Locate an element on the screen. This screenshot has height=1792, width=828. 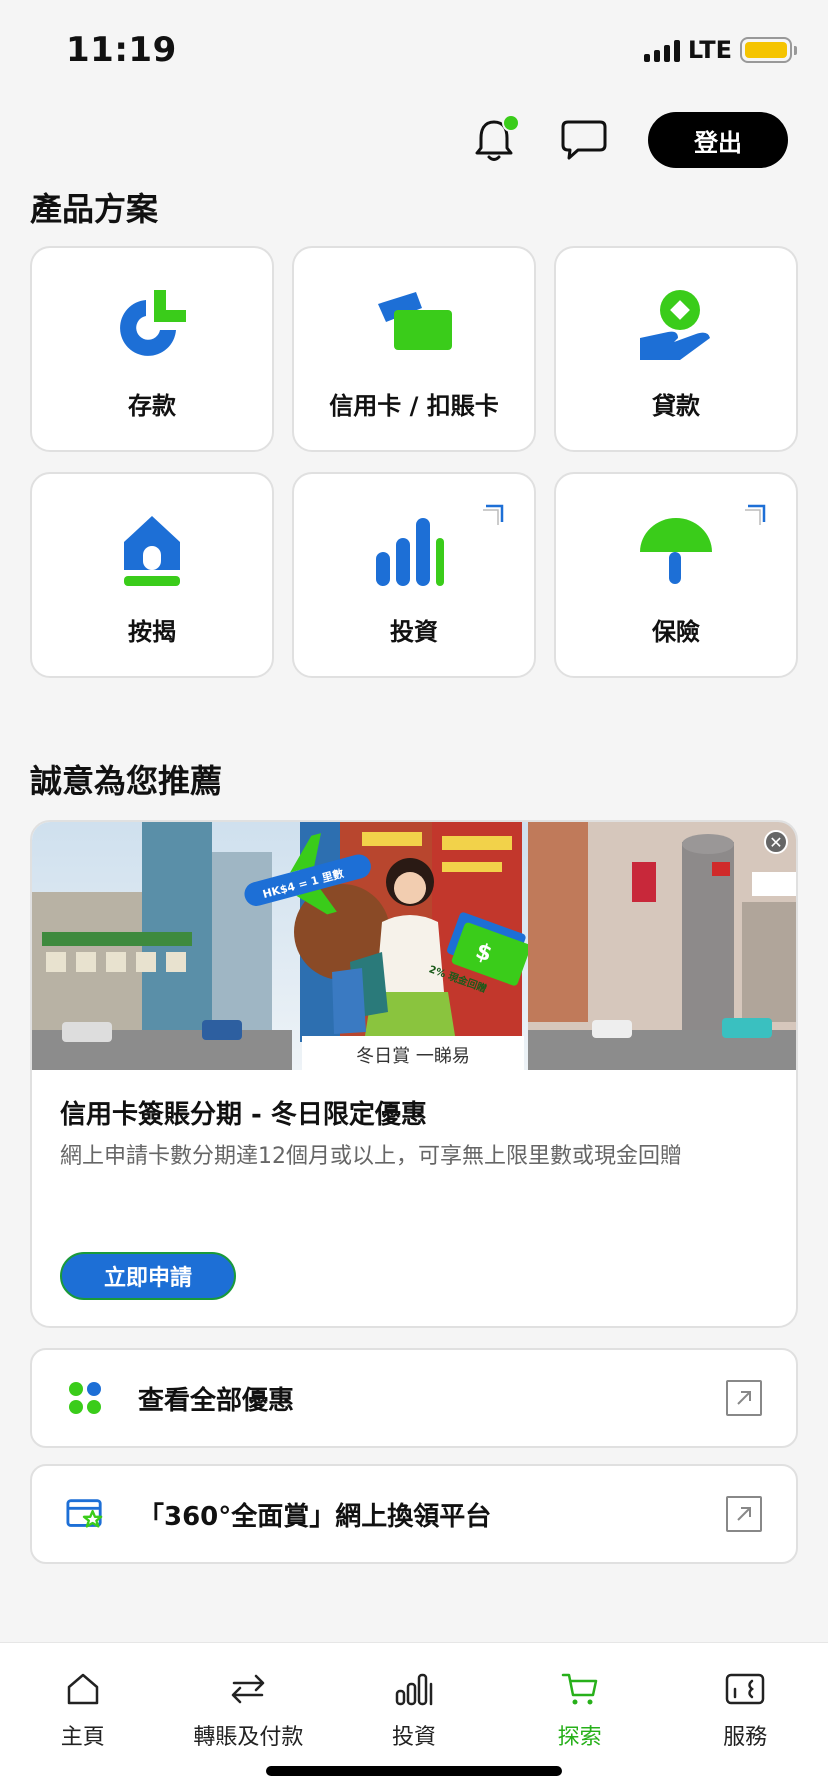
product-label: 投資 is located at coordinates (414, 632).